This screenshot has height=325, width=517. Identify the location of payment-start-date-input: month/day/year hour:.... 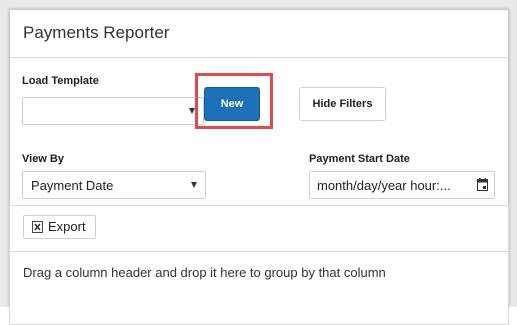
(402, 185).